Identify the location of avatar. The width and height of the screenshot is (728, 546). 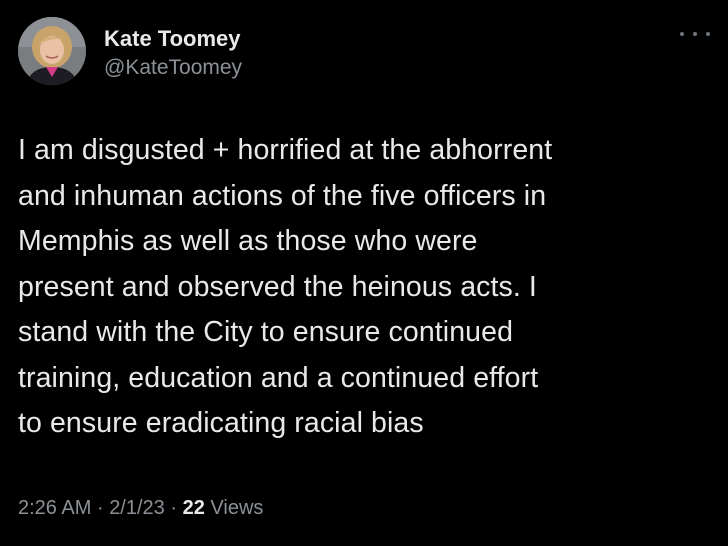
(52, 51).